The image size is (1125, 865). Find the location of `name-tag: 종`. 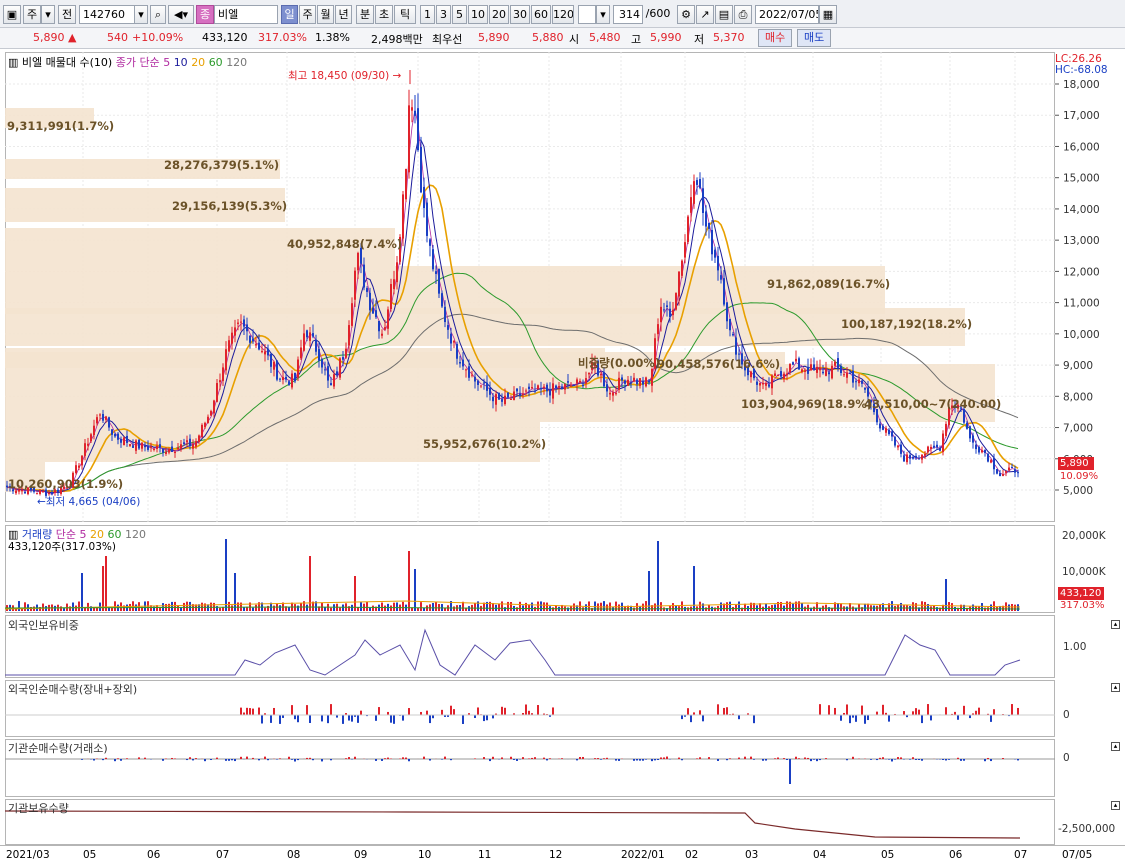

name-tag: 종 is located at coordinates (205, 14).